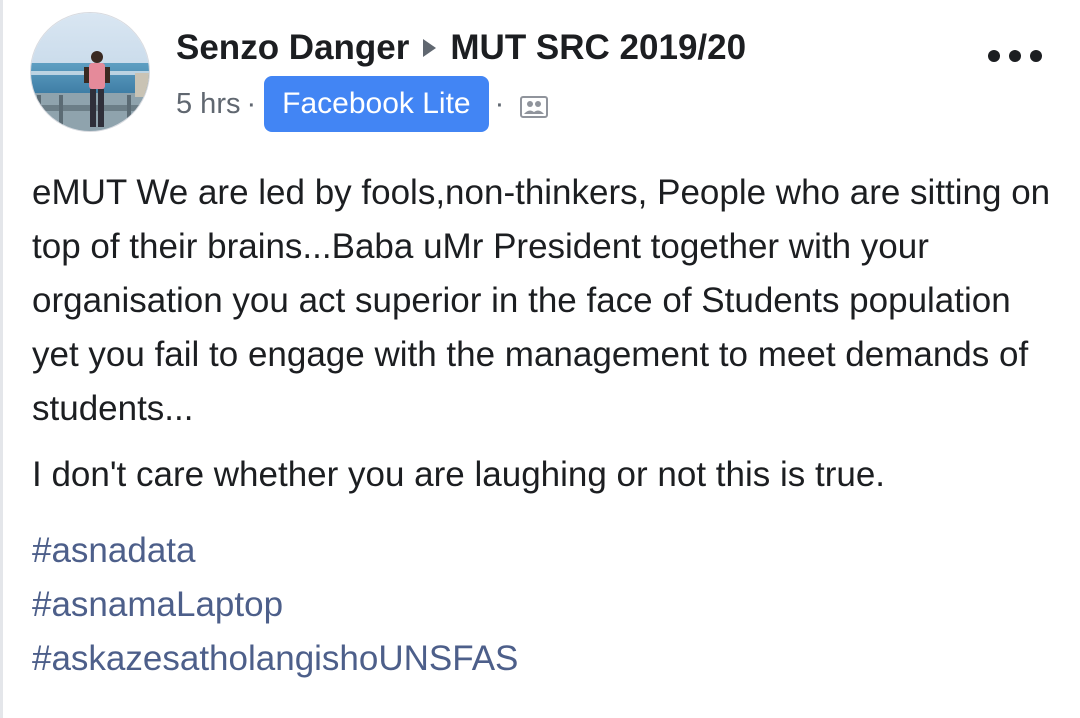 The width and height of the screenshot is (1080, 718). Describe the element at coordinates (1, 359) in the screenshot. I see `left-border` at that location.